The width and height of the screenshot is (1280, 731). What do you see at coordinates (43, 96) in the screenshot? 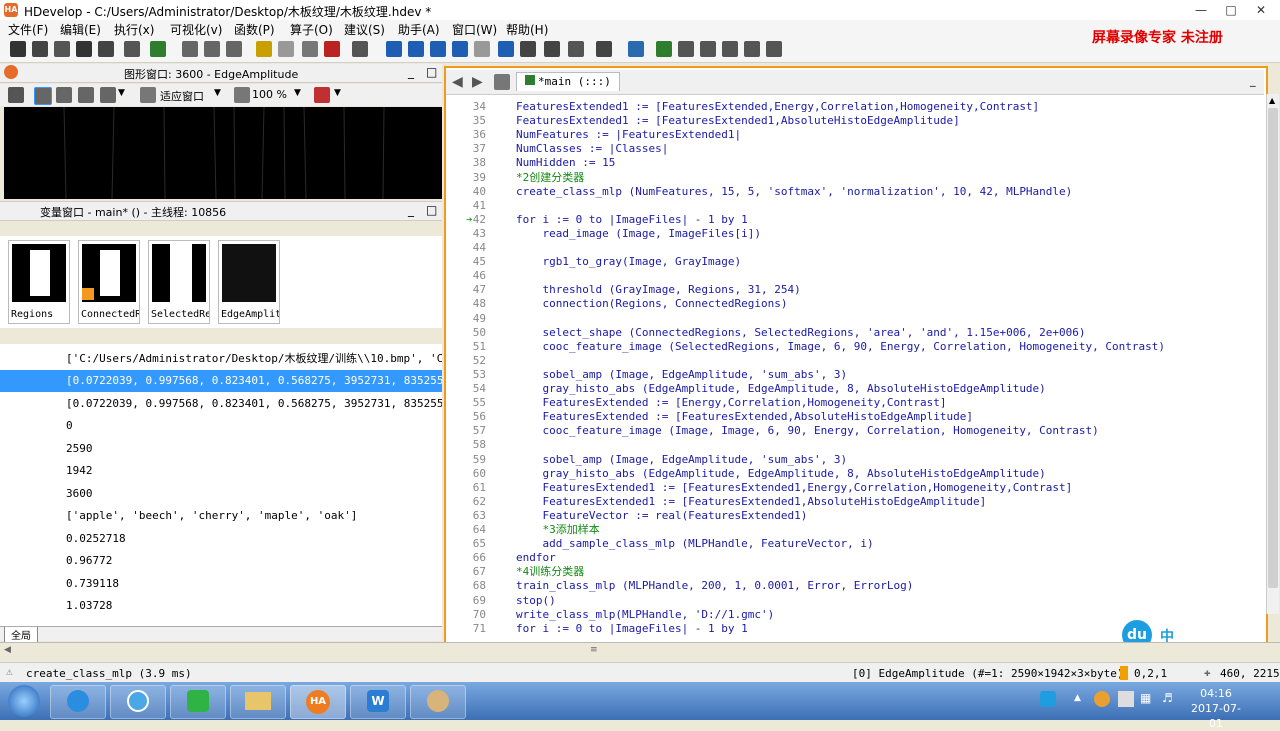
I see `move-icon` at bounding box center [43, 96].